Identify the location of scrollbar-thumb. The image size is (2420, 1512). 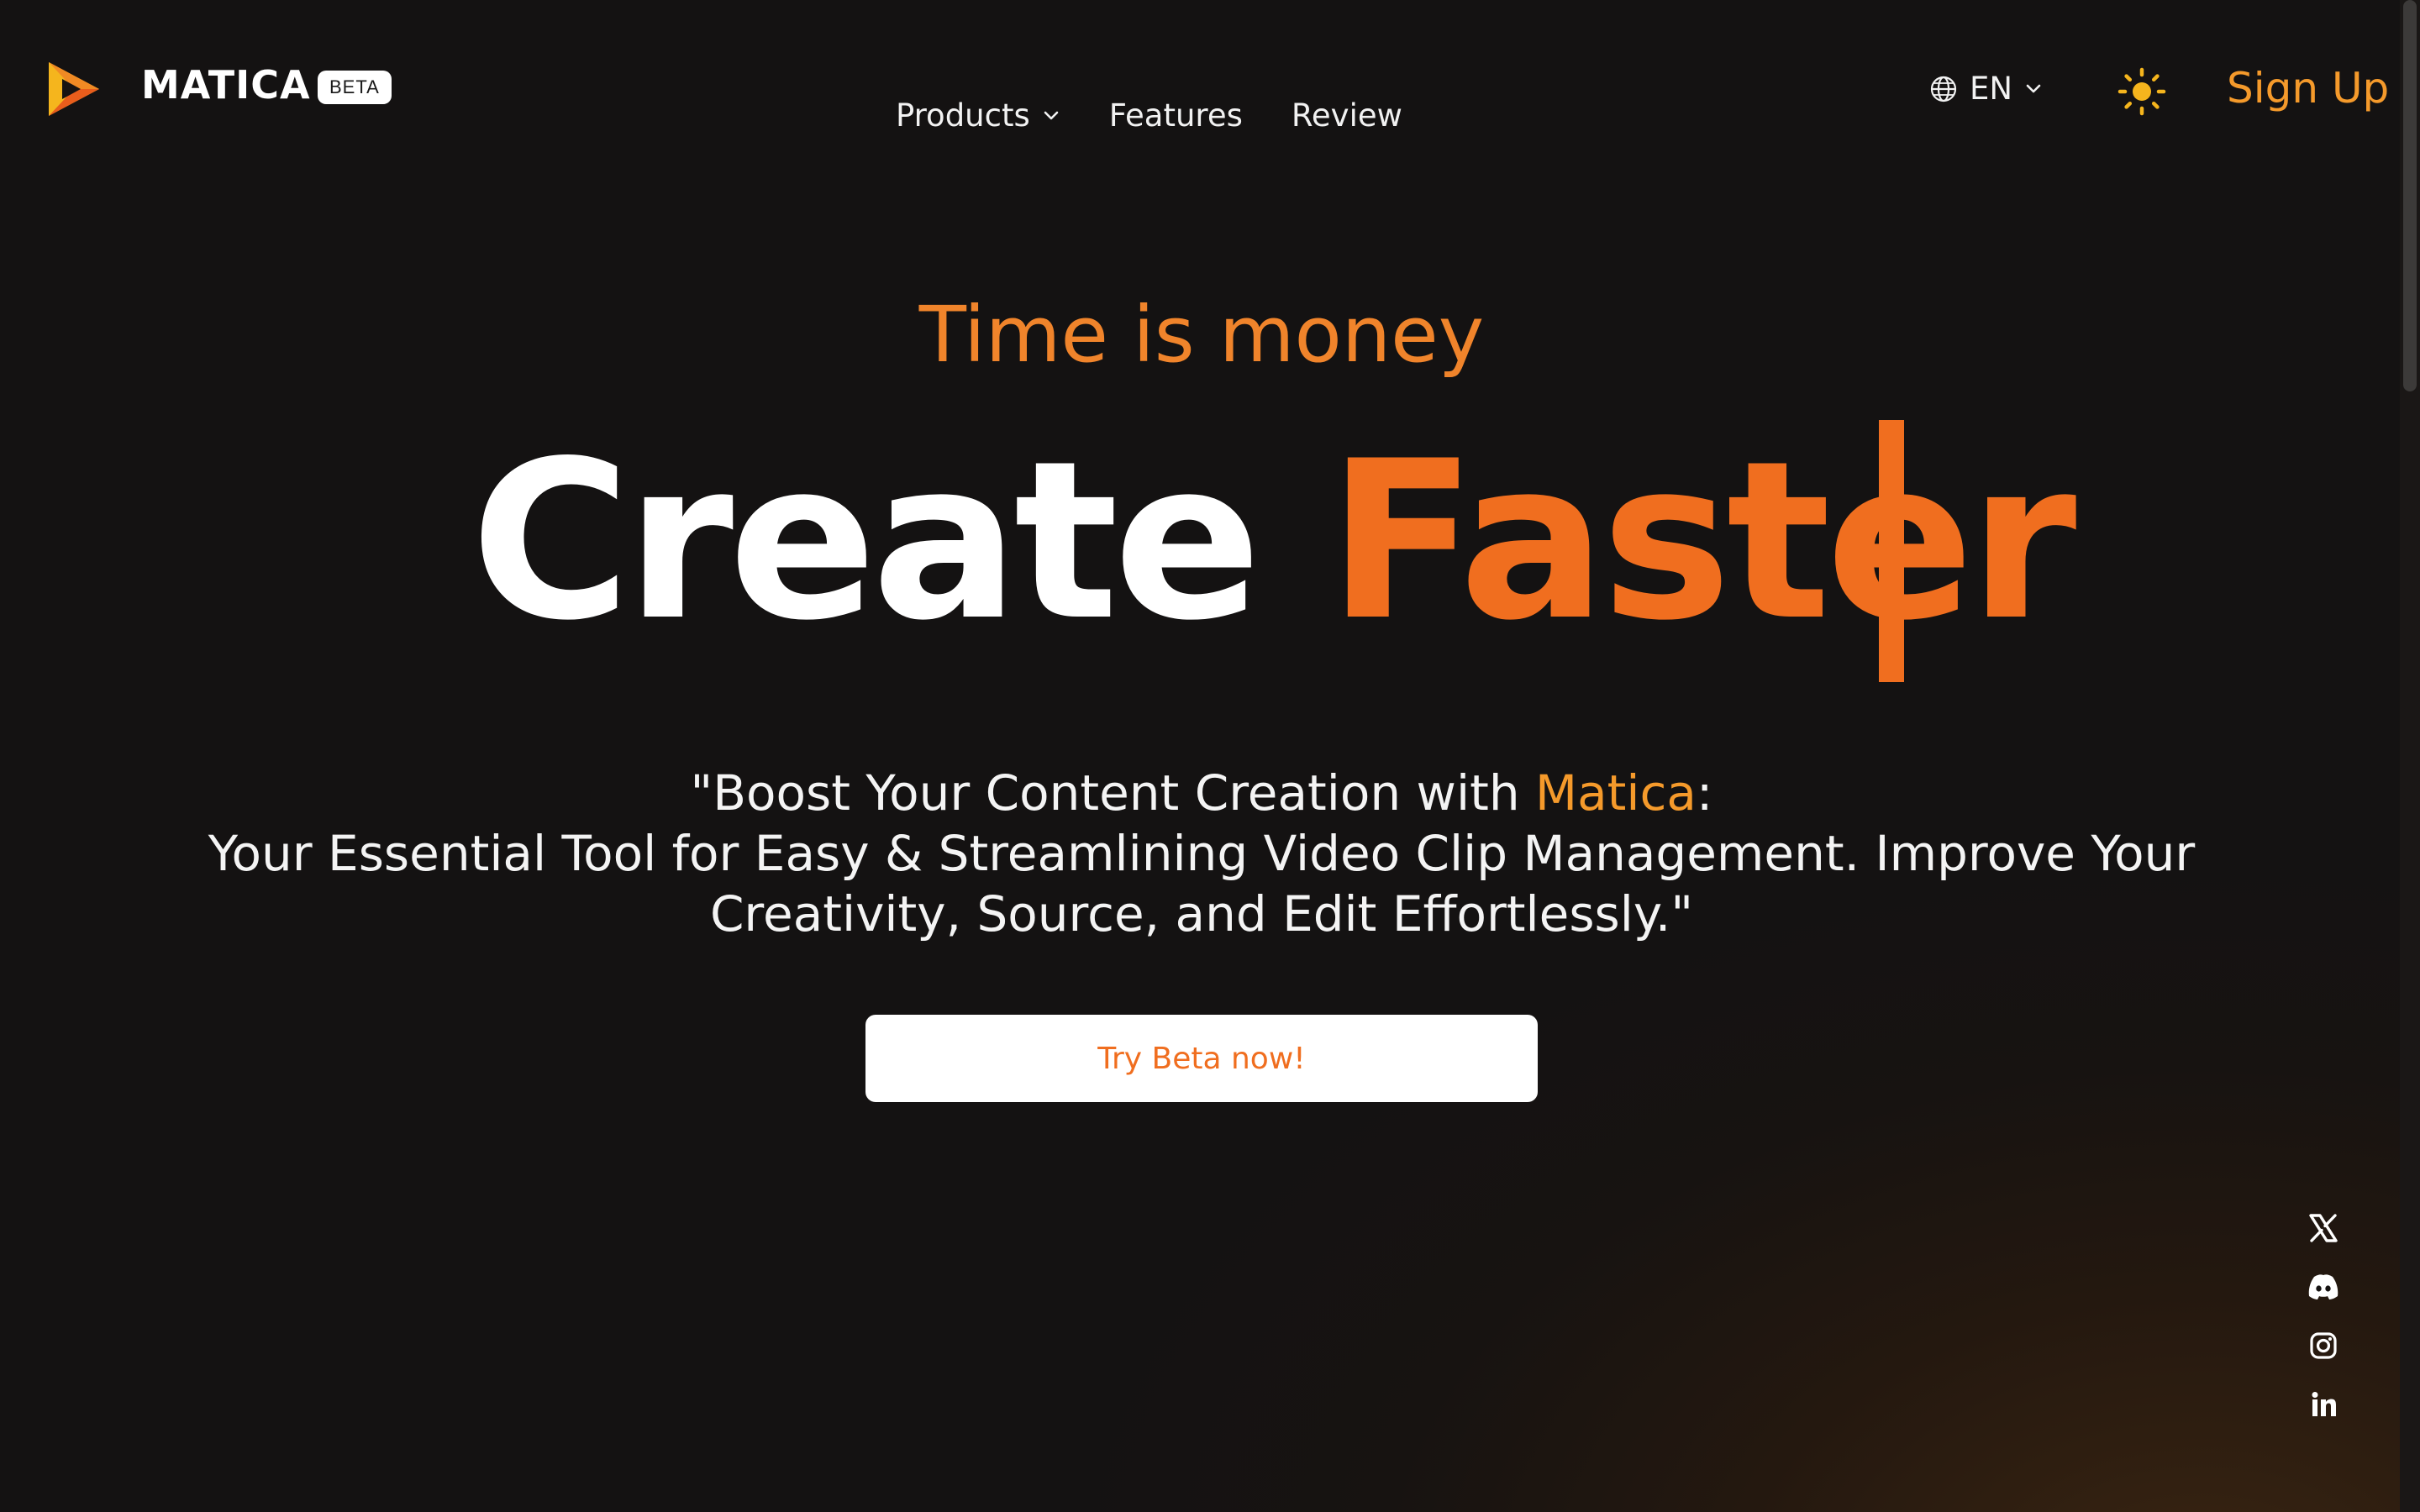
(2410, 195).